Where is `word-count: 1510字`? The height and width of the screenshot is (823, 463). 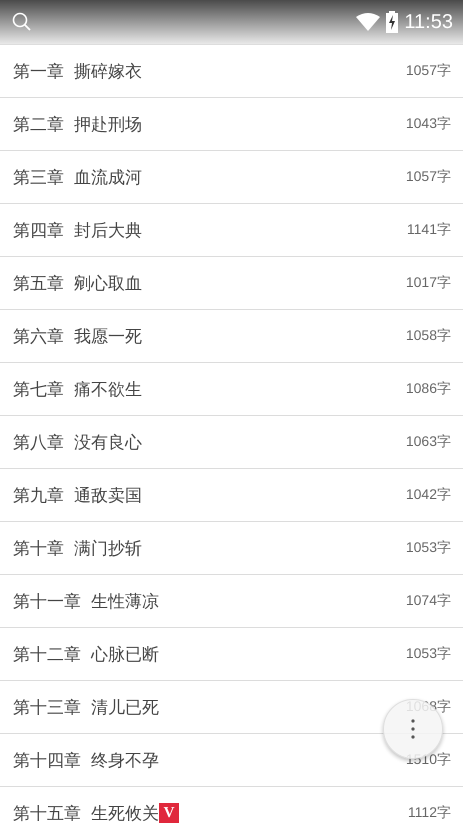
word-count: 1510字 is located at coordinates (428, 760).